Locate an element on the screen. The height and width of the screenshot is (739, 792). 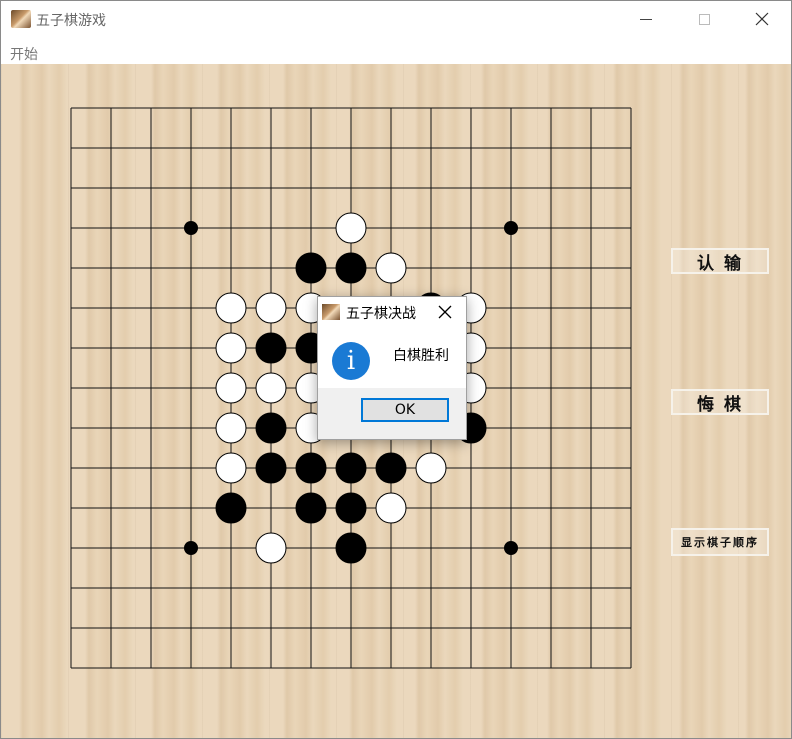
window-title: 五子棋游戏 is located at coordinates (71, 21).